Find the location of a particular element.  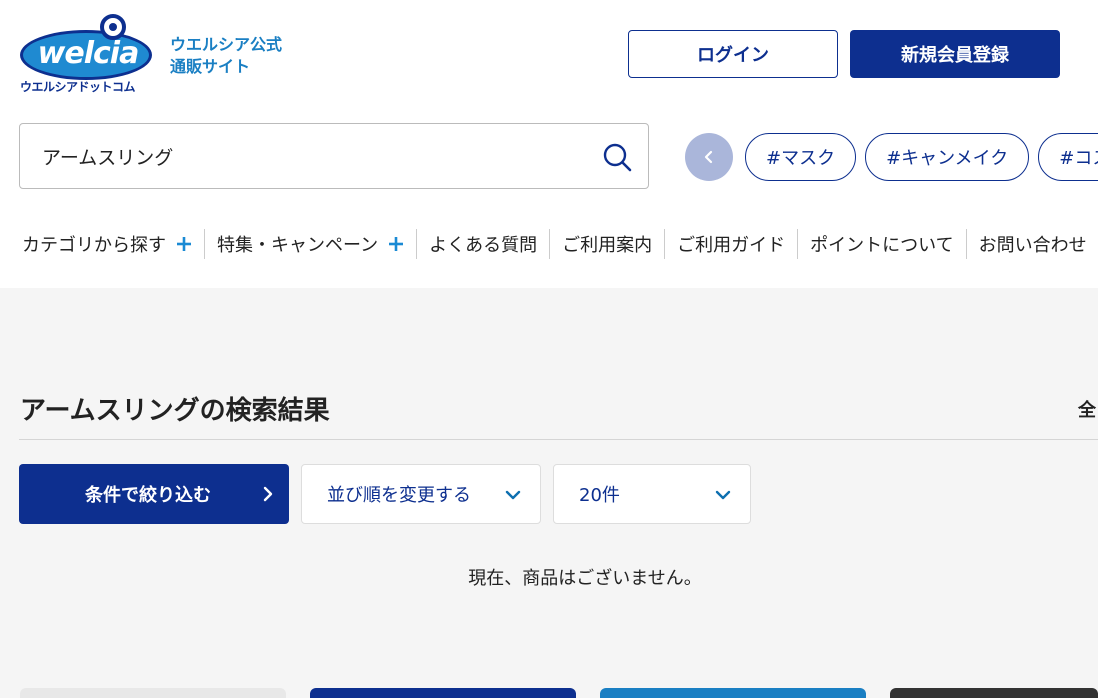

search-box is located at coordinates (334, 156).